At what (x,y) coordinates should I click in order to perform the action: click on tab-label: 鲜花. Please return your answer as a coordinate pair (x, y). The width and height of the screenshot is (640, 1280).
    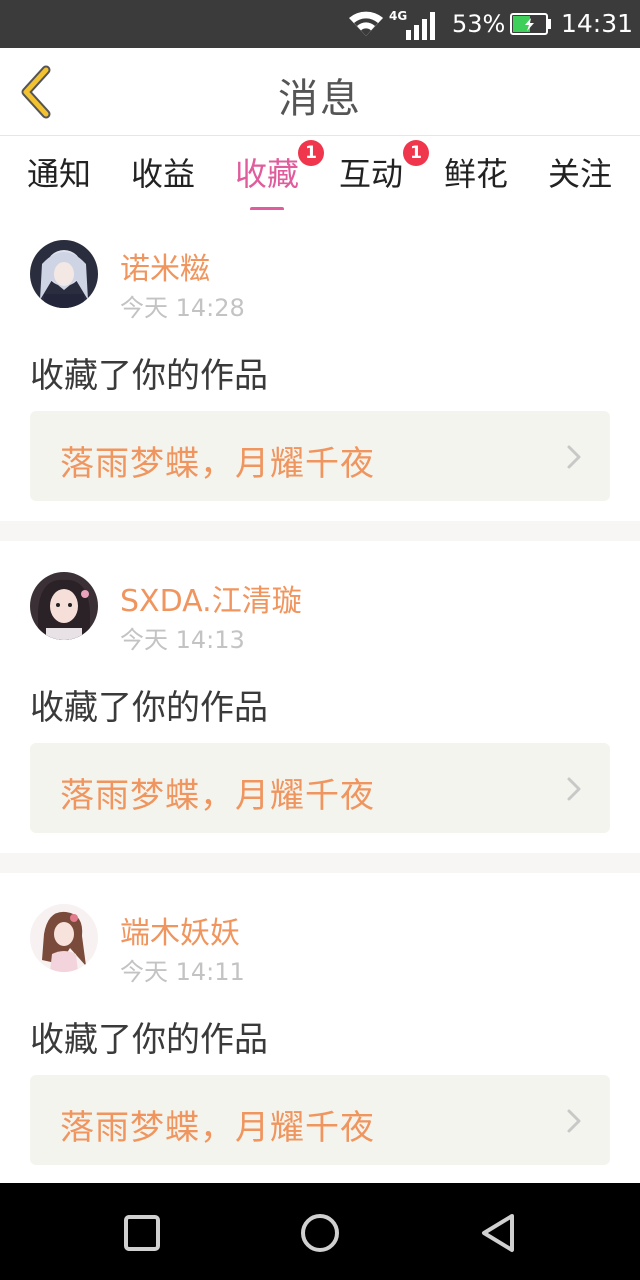
    Looking at the image, I should click on (475, 174).